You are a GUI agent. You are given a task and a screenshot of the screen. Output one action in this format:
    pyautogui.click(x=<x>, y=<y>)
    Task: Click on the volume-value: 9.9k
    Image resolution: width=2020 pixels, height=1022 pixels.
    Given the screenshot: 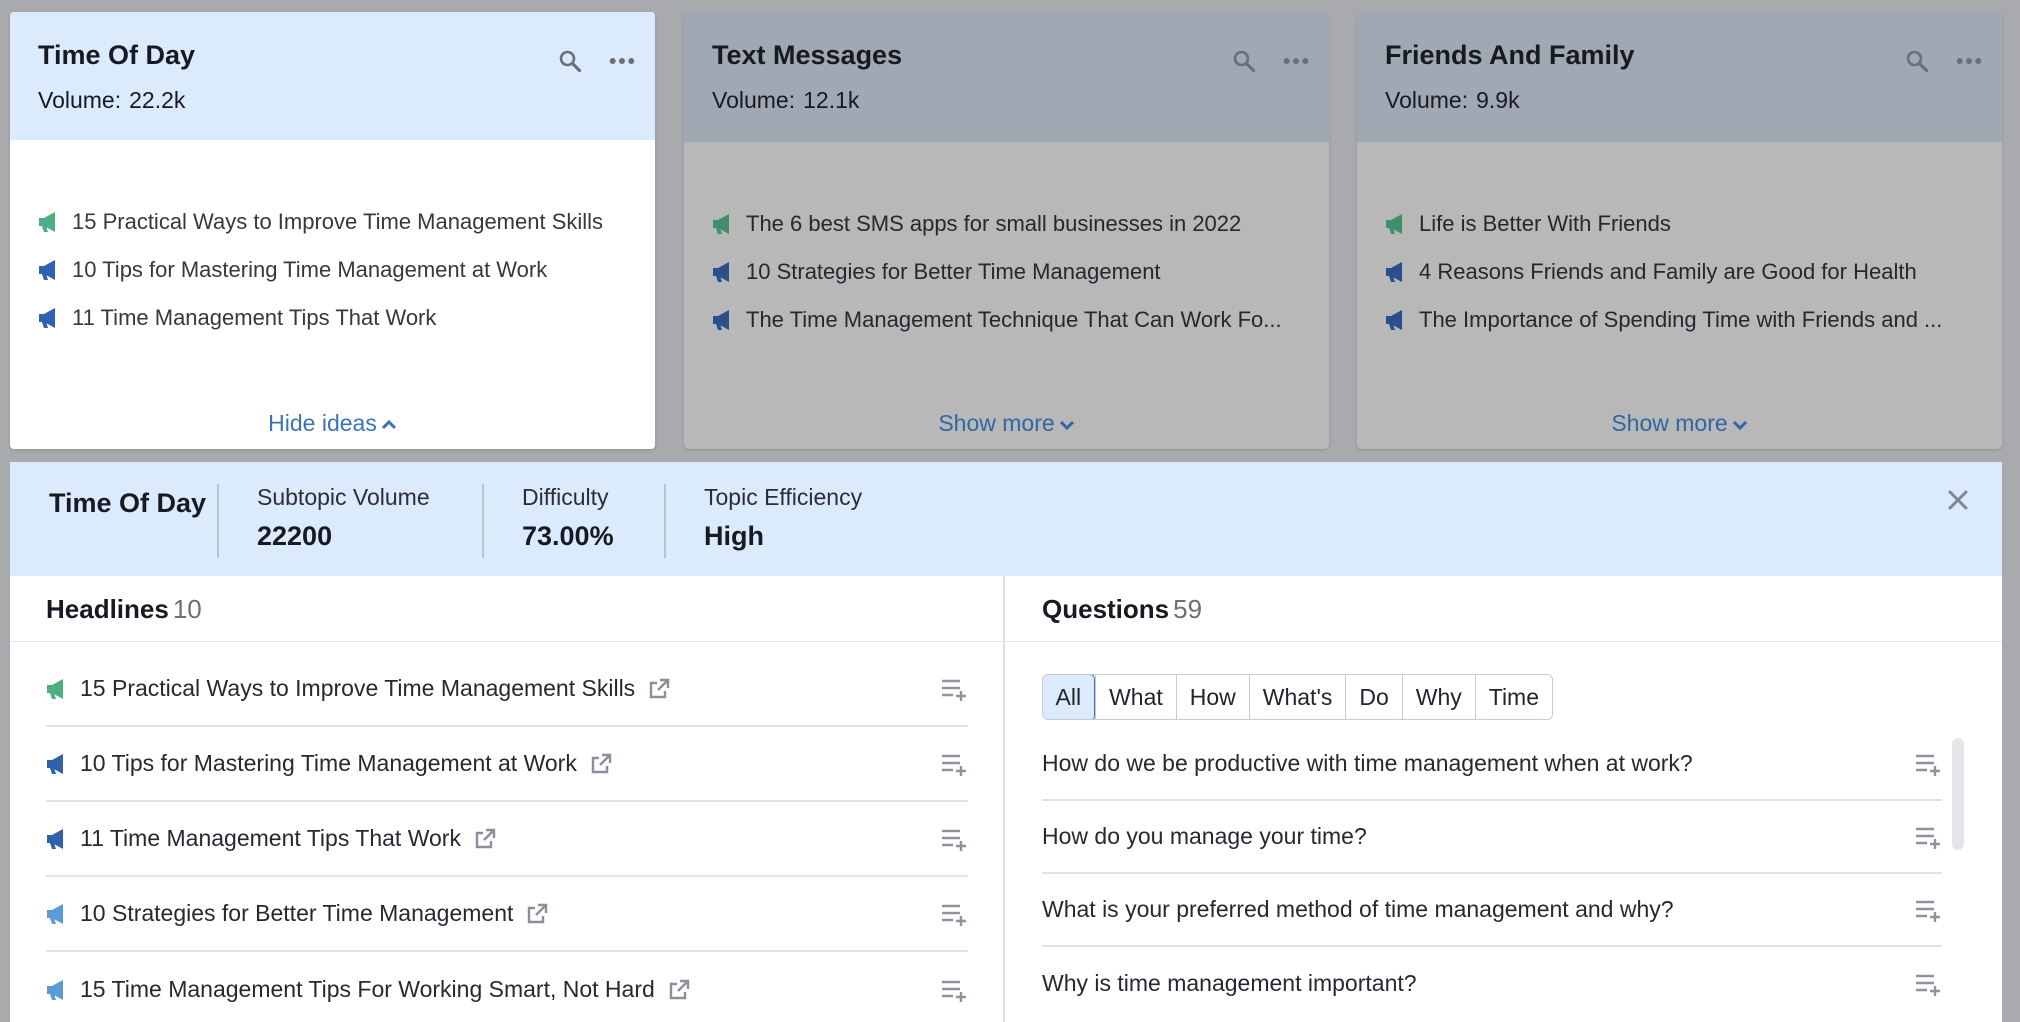 What is the action you would take?
    pyautogui.click(x=1498, y=100)
    